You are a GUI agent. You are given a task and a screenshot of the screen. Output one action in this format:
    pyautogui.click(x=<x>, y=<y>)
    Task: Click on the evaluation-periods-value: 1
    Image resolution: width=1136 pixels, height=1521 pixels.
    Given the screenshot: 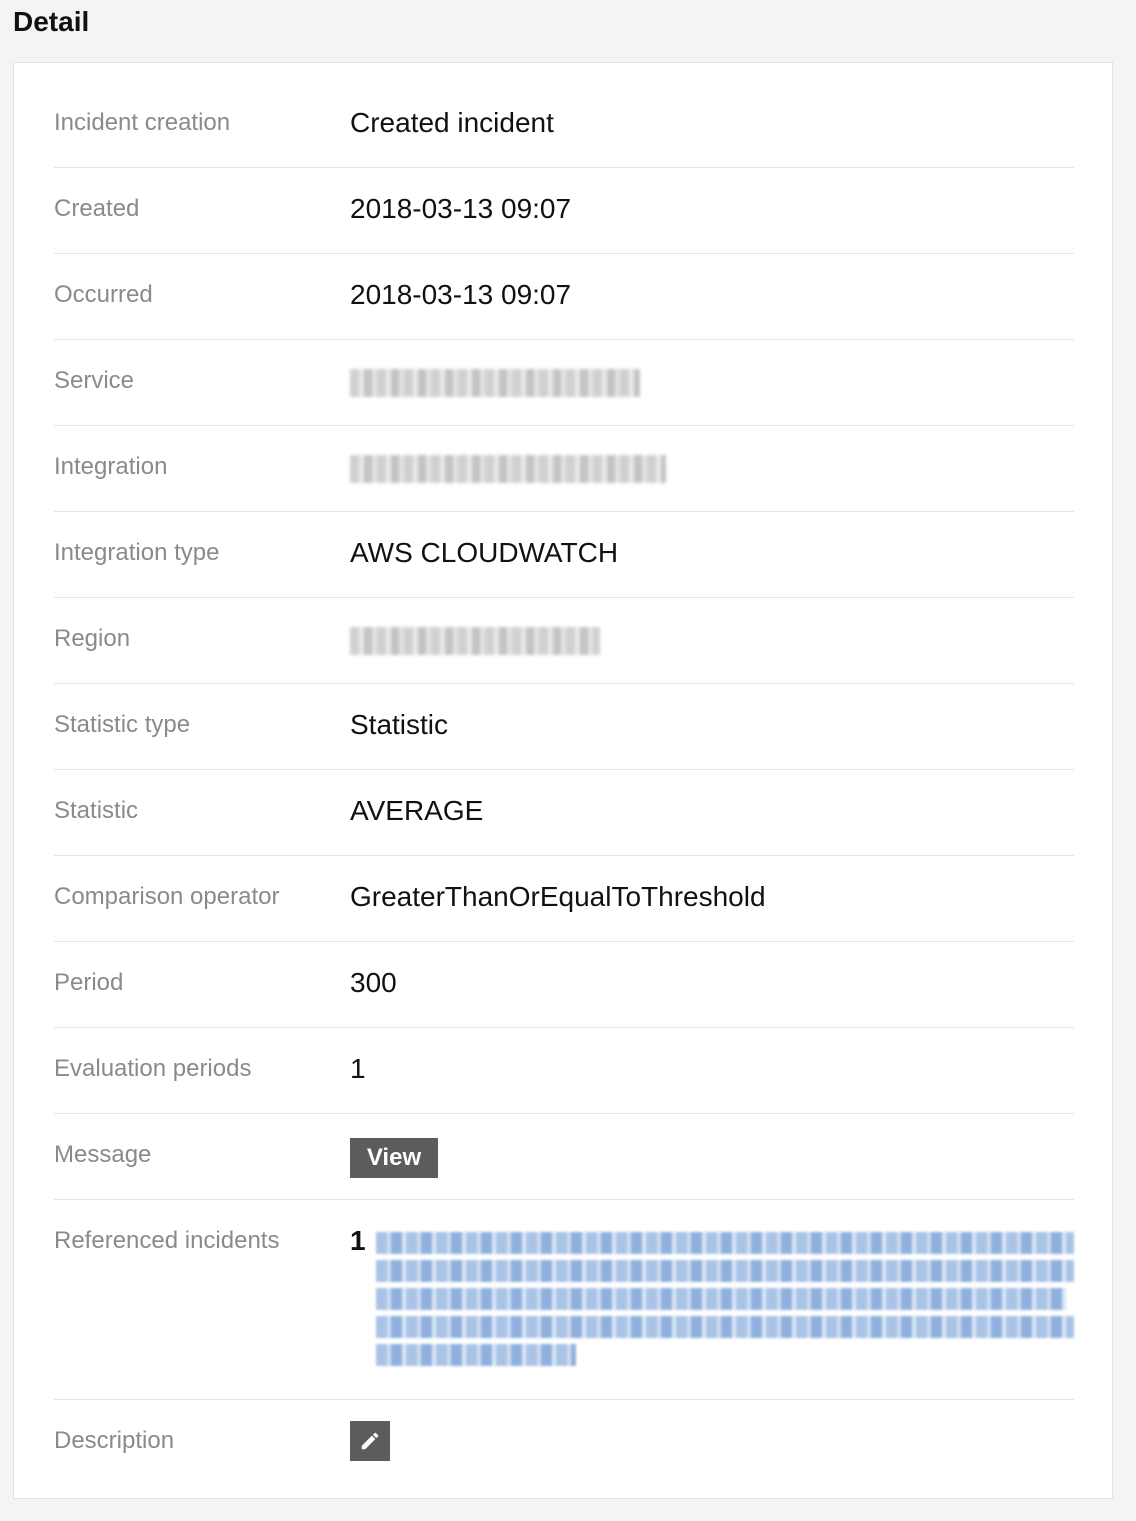 What is the action you would take?
    pyautogui.click(x=358, y=1068)
    